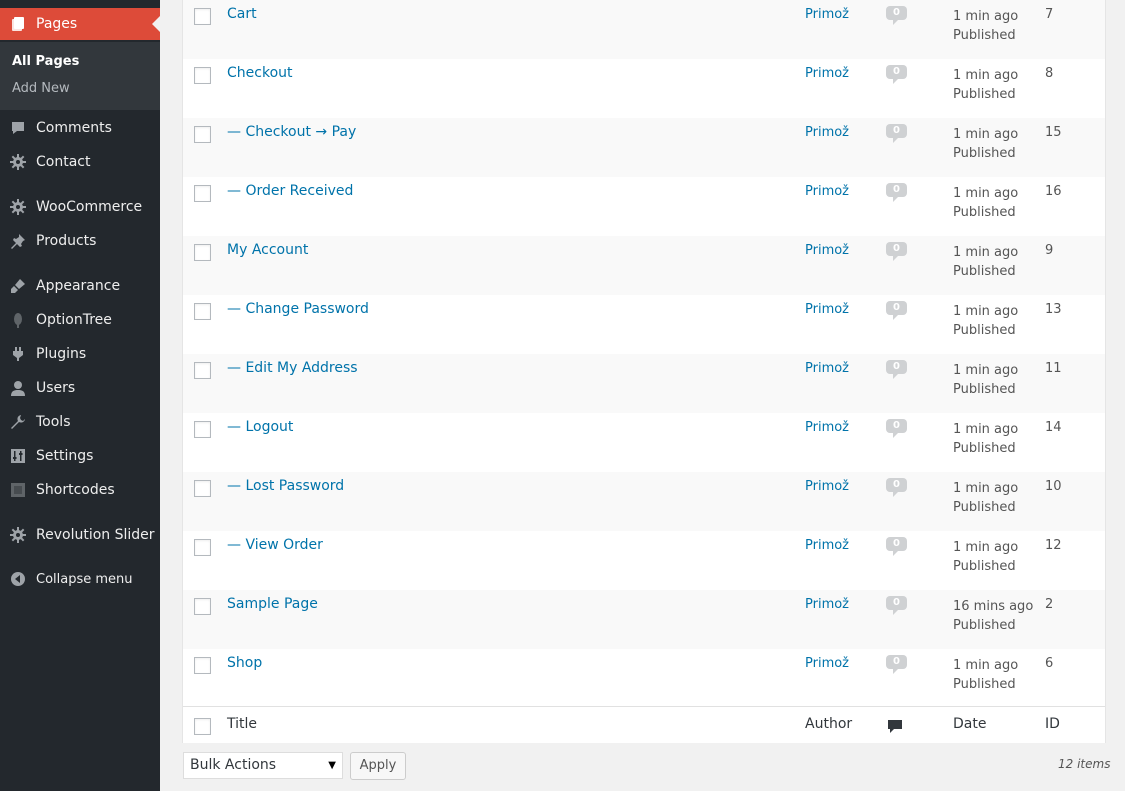 The width and height of the screenshot is (1125, 791). I want to click on wrench-icon, so click(18, 422).